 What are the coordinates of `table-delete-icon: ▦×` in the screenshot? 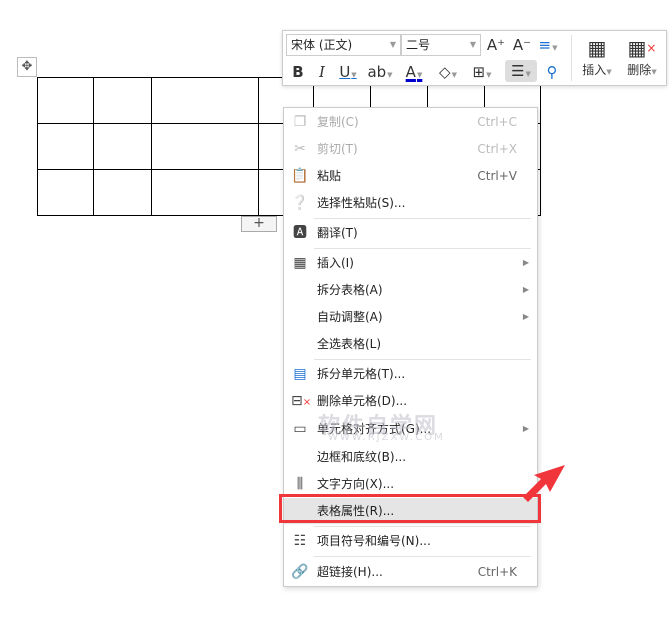 It's located at (642, 48).